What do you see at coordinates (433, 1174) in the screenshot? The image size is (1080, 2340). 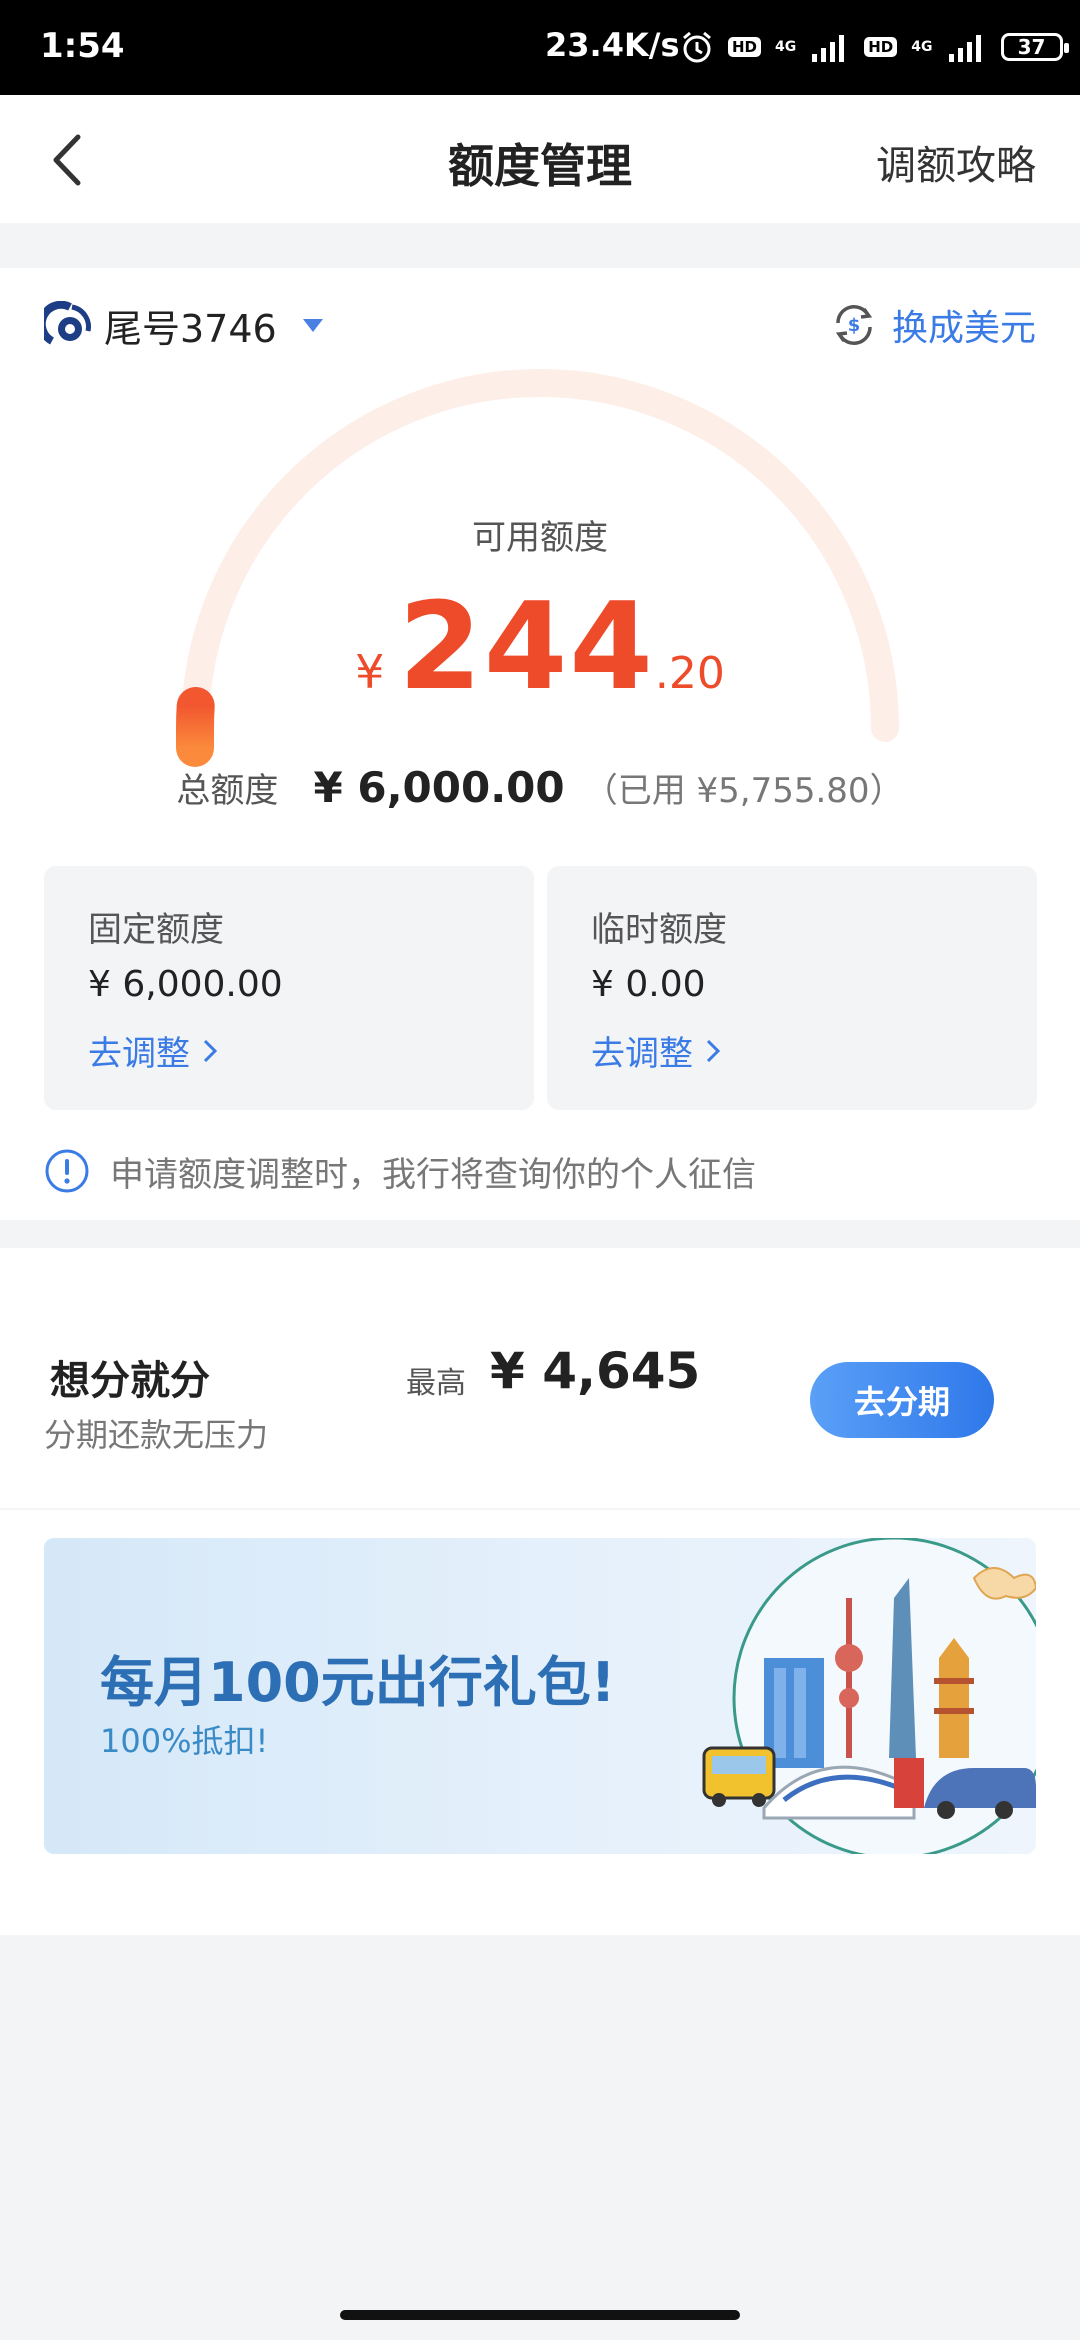 I see `notice-text: 申请额度调整时，我行将查询你的个人征信` at bounding box center [433, 1174].